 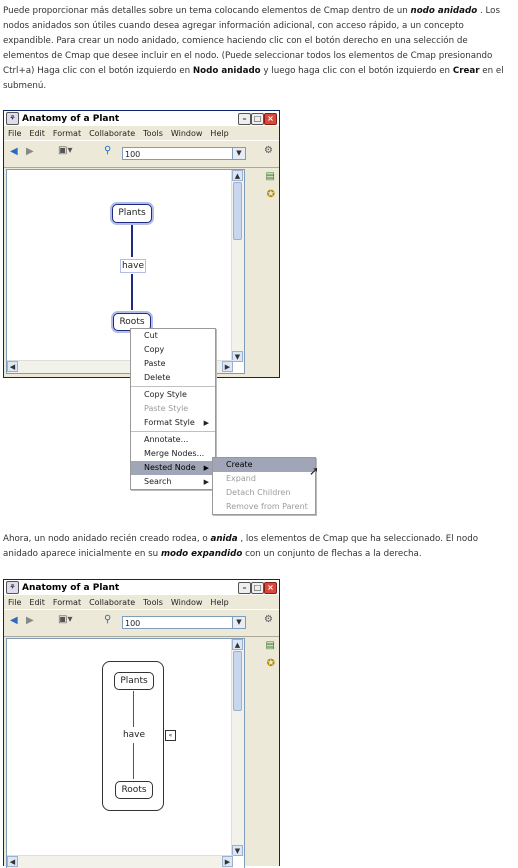 What do you see at coordinates (466, 71) in the screenshot?
I see `intro-term-crear: Crear` at bounding box center [466, 71].